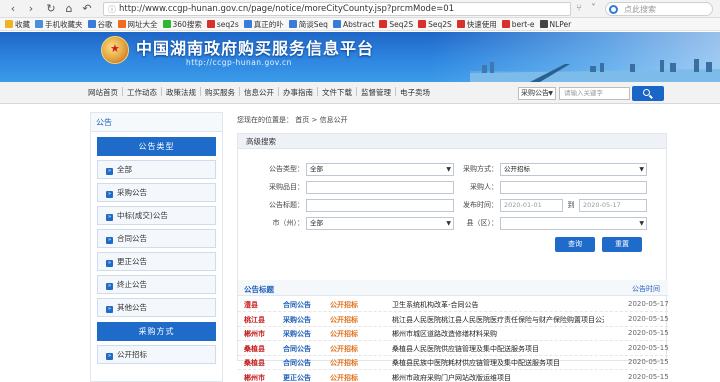 The image size is (720, 382). Describe the element at coordinates (498, 349) in the screenshot. I see `result-title: 桑植县人民医院供应链管理及集中配送服务项目` at that location.